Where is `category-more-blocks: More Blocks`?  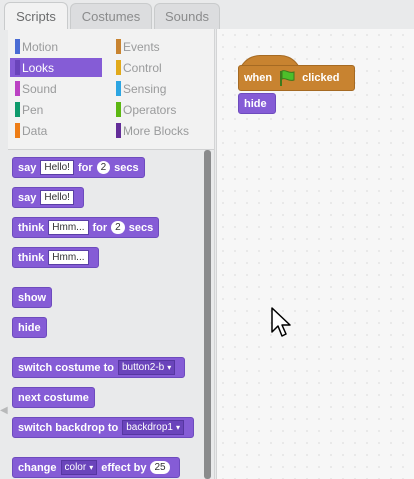
category-more-blocks: More Blocks is located at coordinates (157, 130).